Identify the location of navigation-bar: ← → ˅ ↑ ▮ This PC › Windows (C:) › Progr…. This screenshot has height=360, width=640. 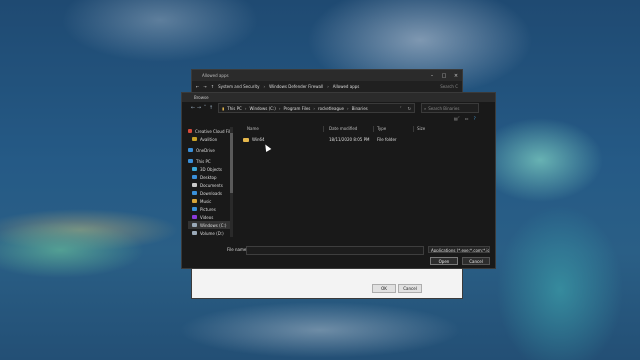
(338, 108).